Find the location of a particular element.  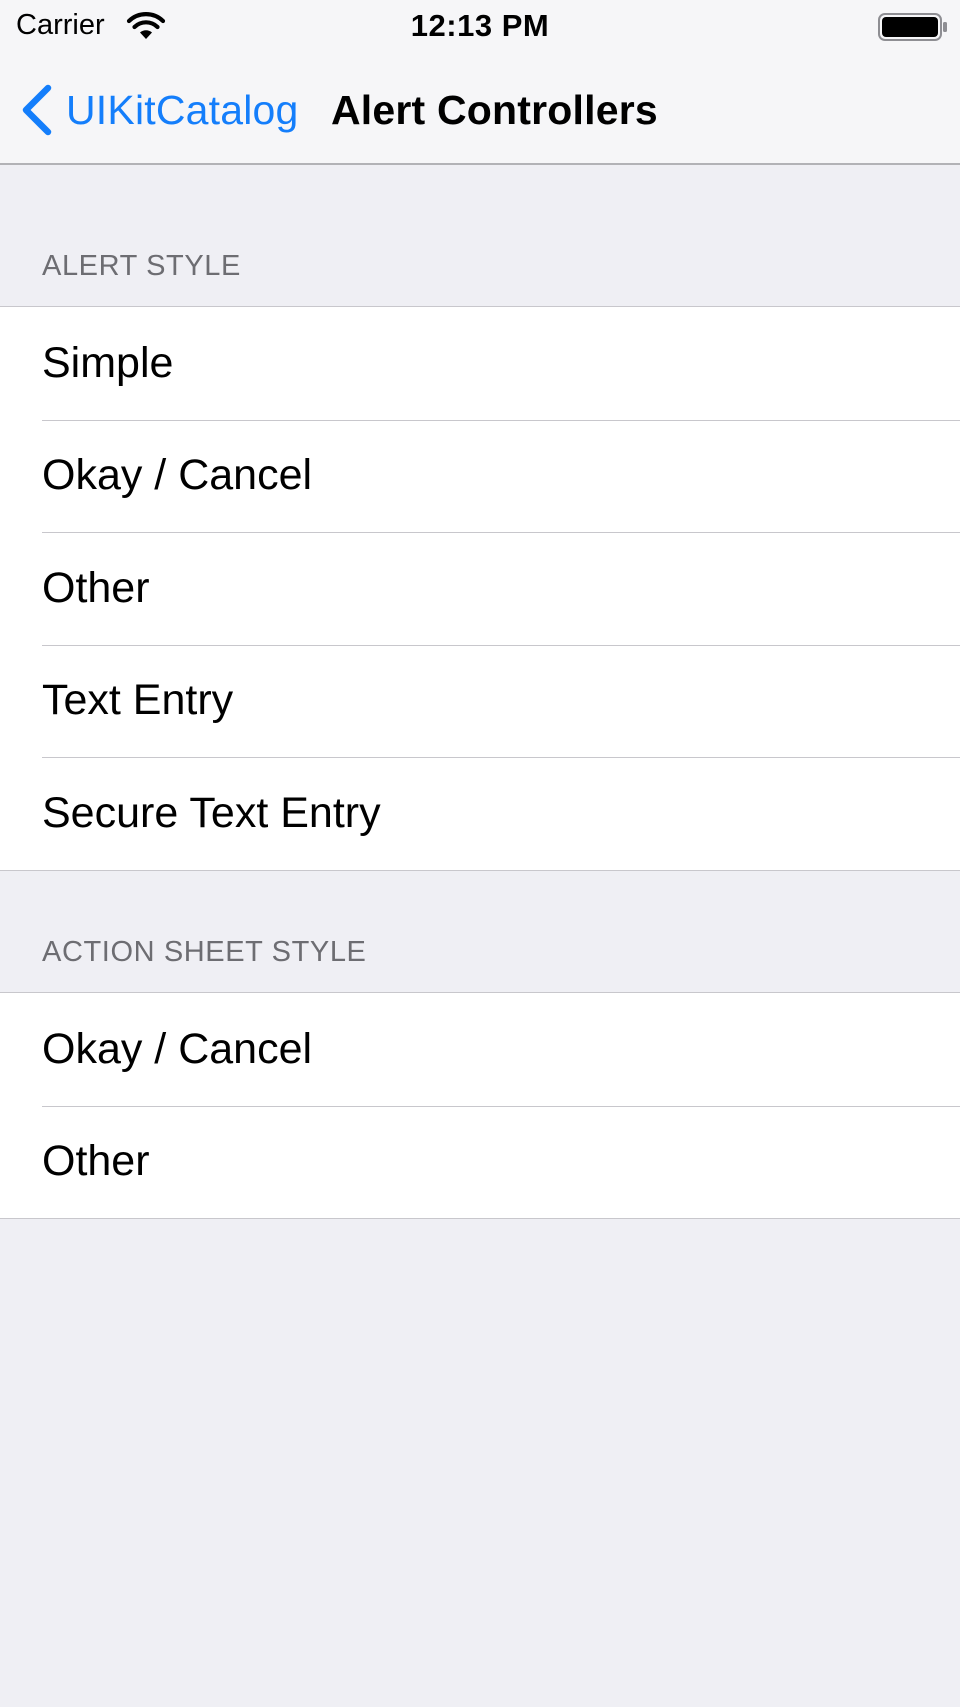

status-bar: Carrier 12:13 PM is located at coordinates (480, 27).